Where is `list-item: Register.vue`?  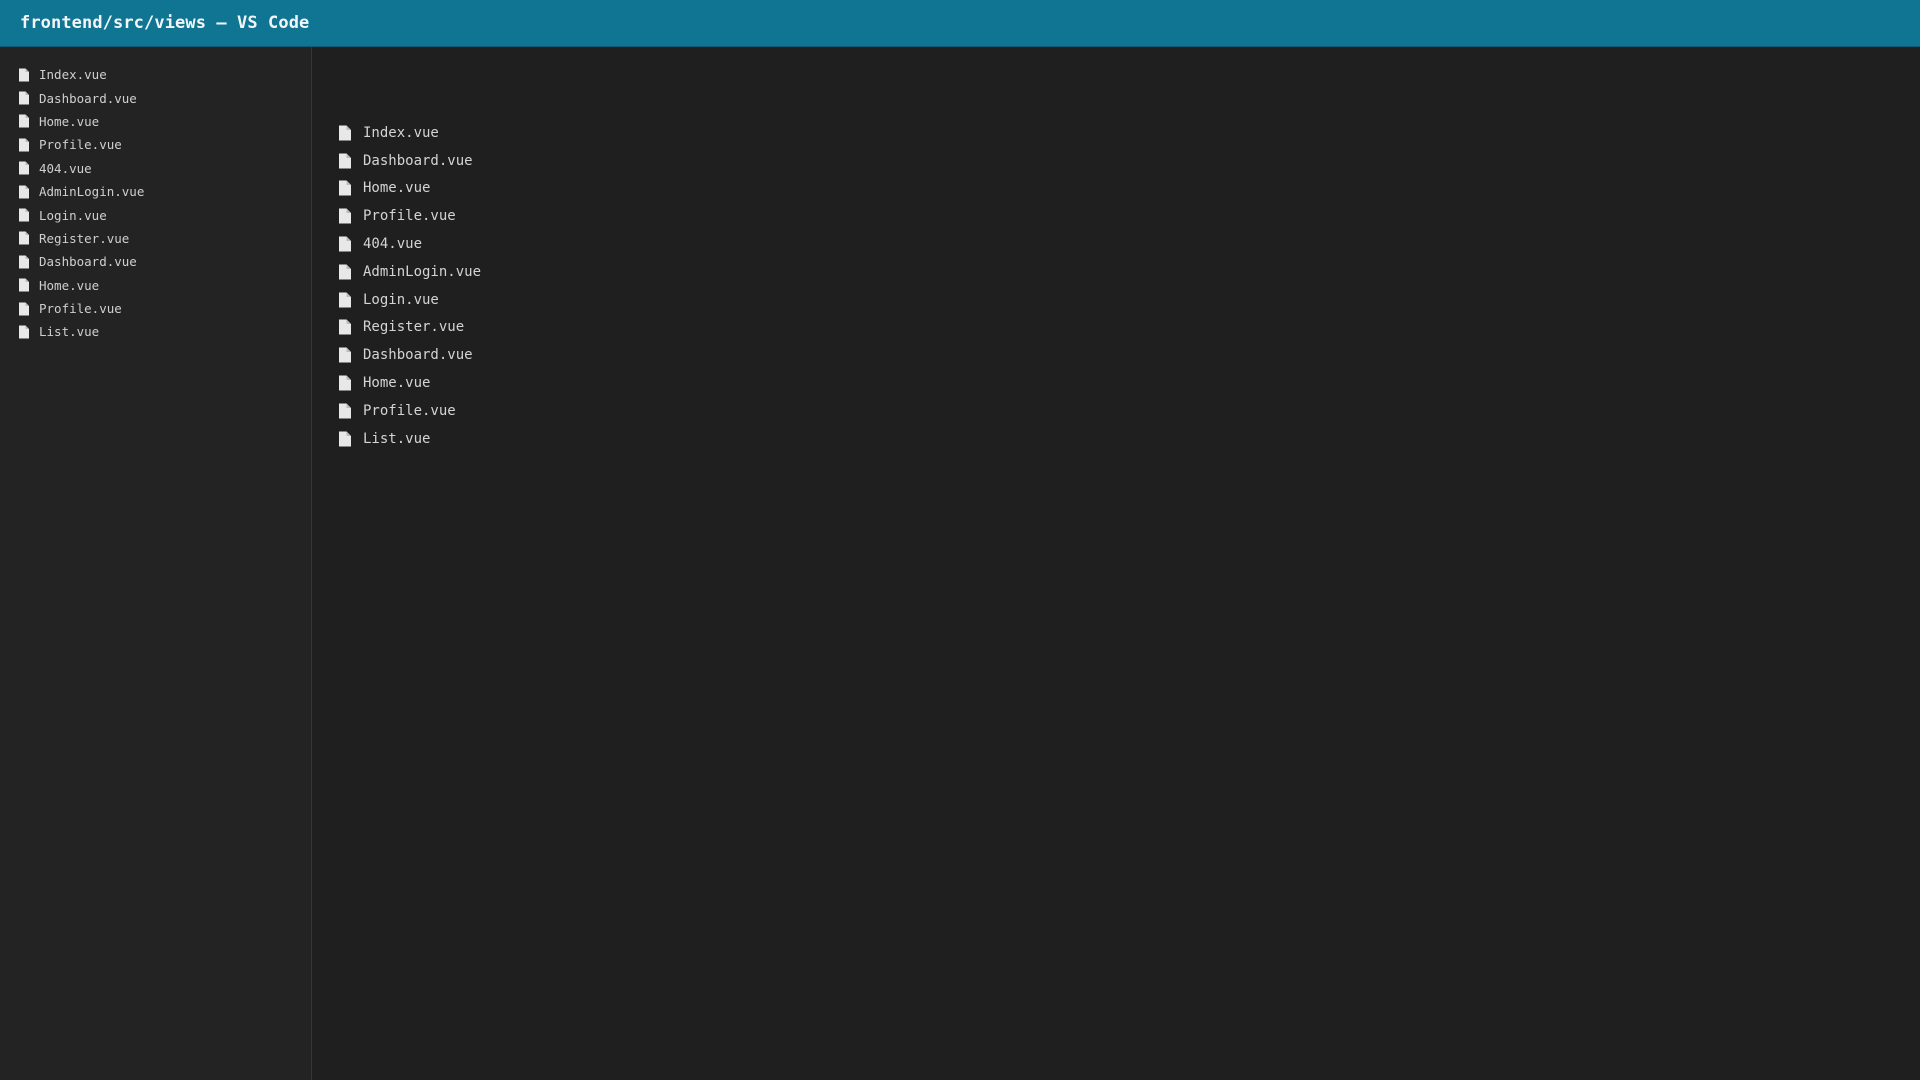
list-item: Register.vue is located at coordinates (409, 328).